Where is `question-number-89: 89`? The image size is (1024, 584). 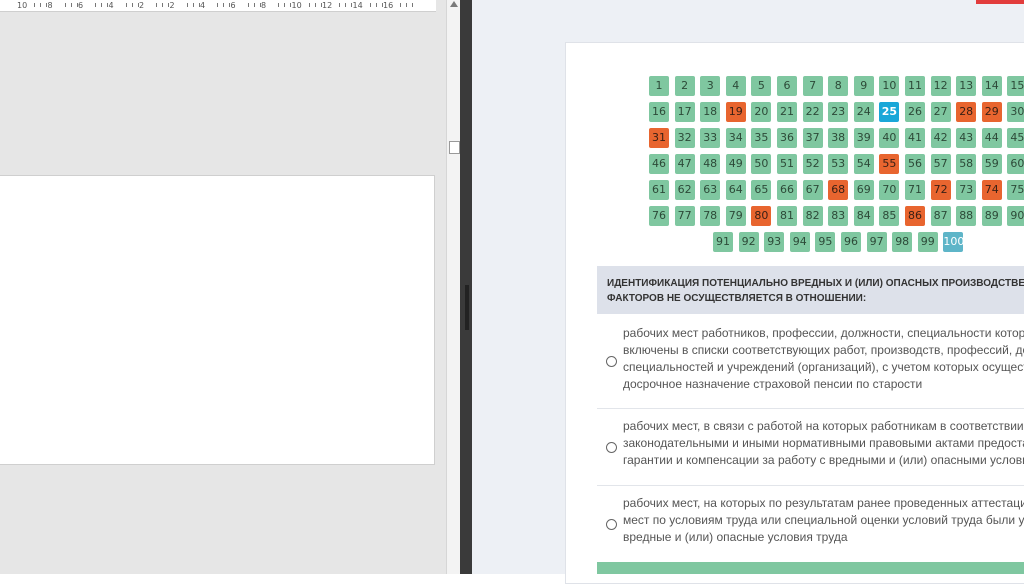 question-number-89: 89 is located at coordinates (991, 216).